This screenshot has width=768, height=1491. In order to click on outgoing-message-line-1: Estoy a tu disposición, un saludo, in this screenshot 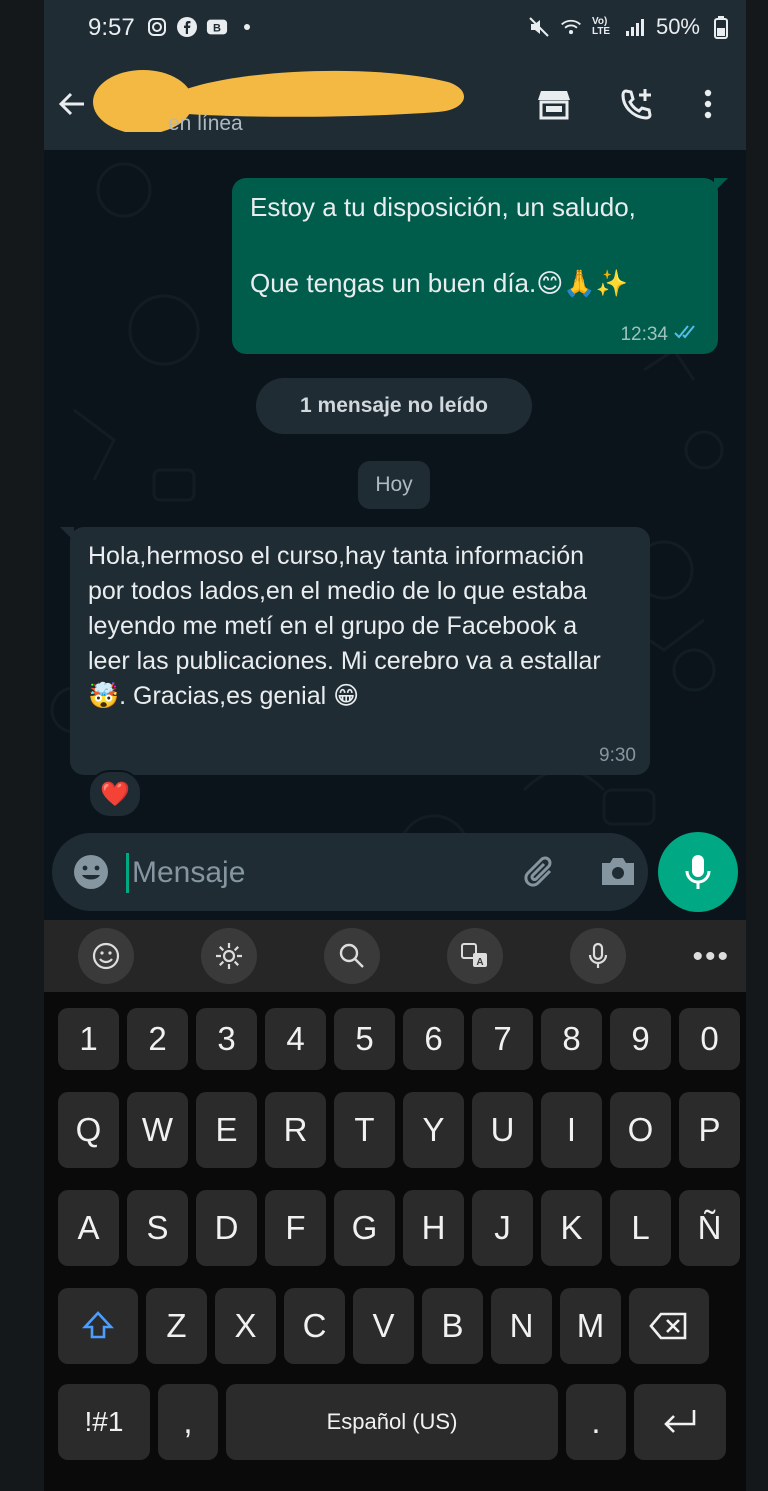, I will do `click(443, 207)`.